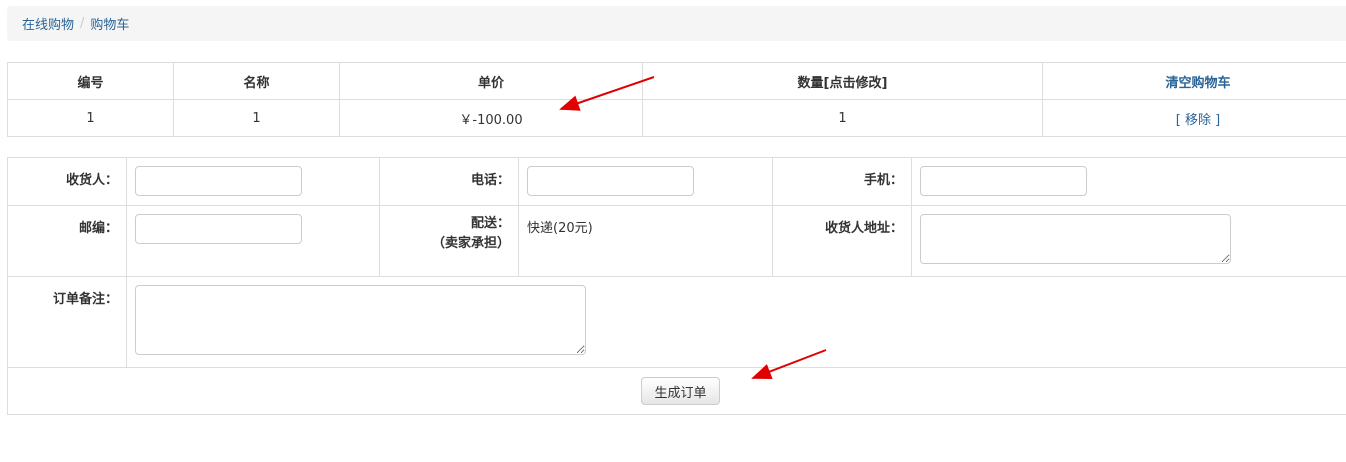 Image resolution: width=1346 pixels, height=462 pixels. I want to click on delivery-label-sub: （卖家承担）, so click(470, 243).